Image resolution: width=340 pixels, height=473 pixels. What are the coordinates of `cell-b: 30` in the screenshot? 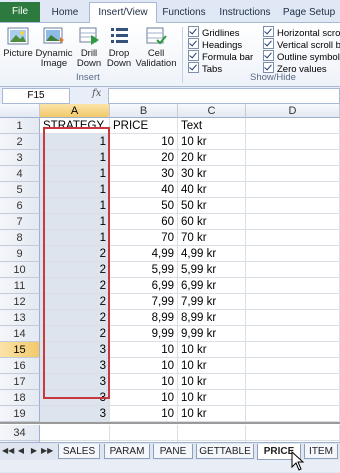 It's located at (144, 174).